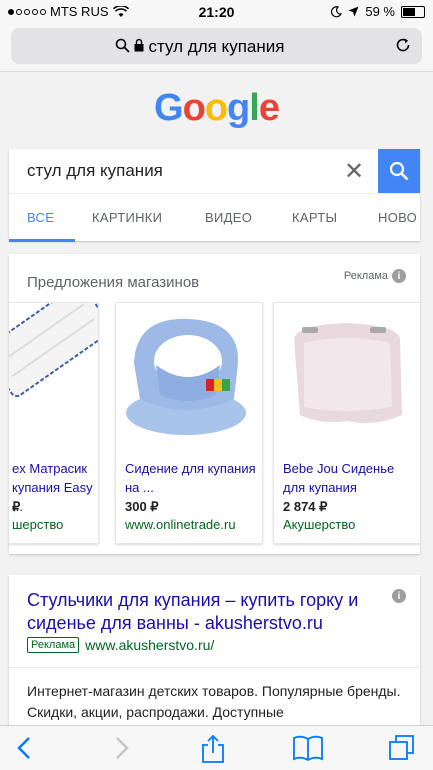  I want to click on share-icon, so click(213, 749).